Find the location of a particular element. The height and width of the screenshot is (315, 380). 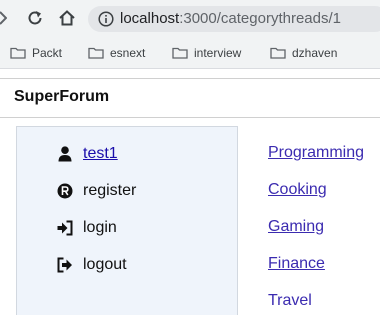

menu-item-register: register is located at coordinates (96, 191).